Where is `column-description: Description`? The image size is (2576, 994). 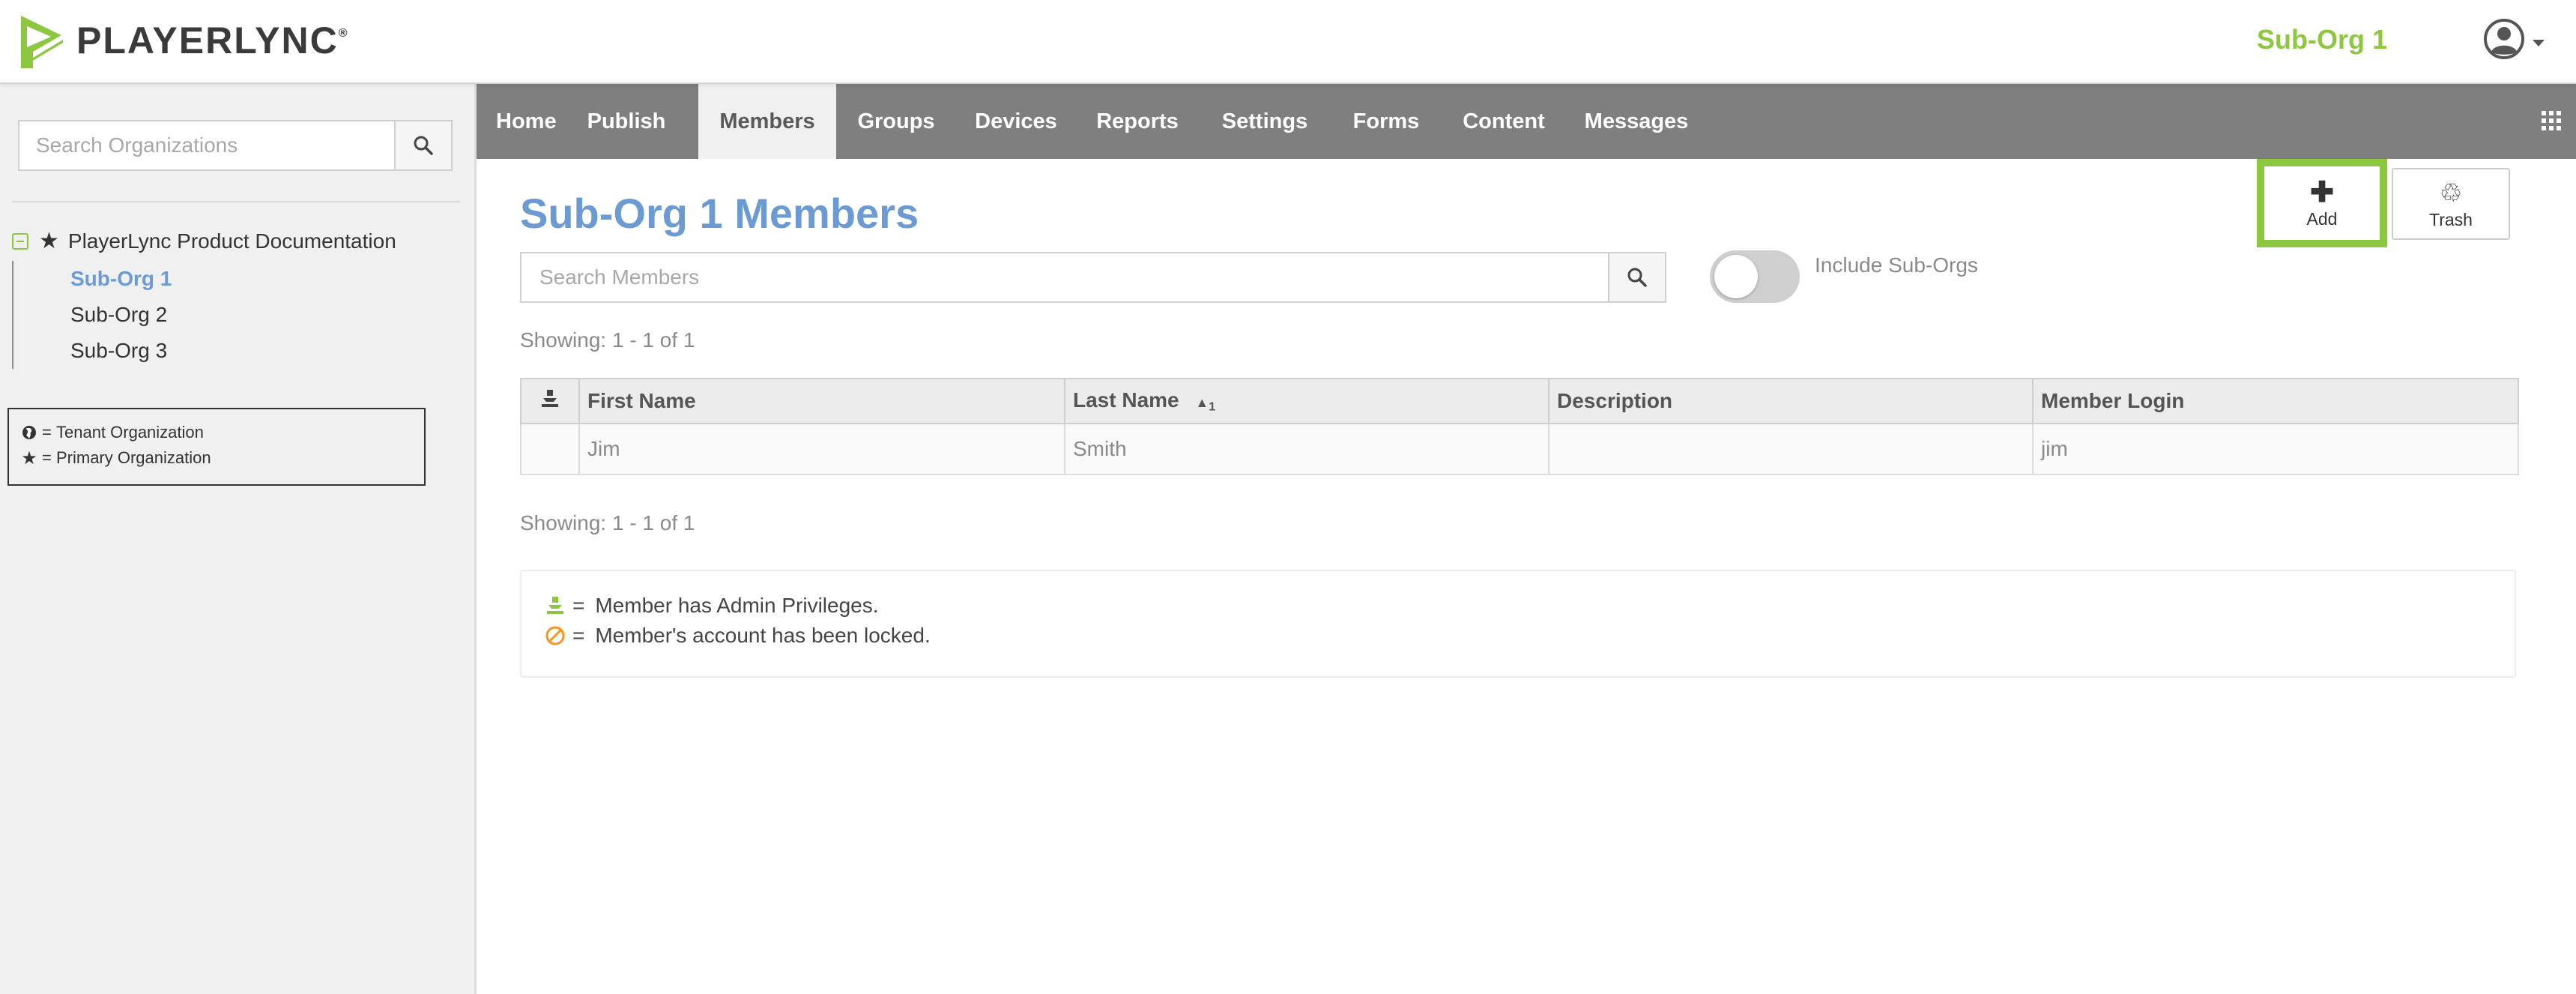
column-description: Description is located at coordinates (1791, 401).